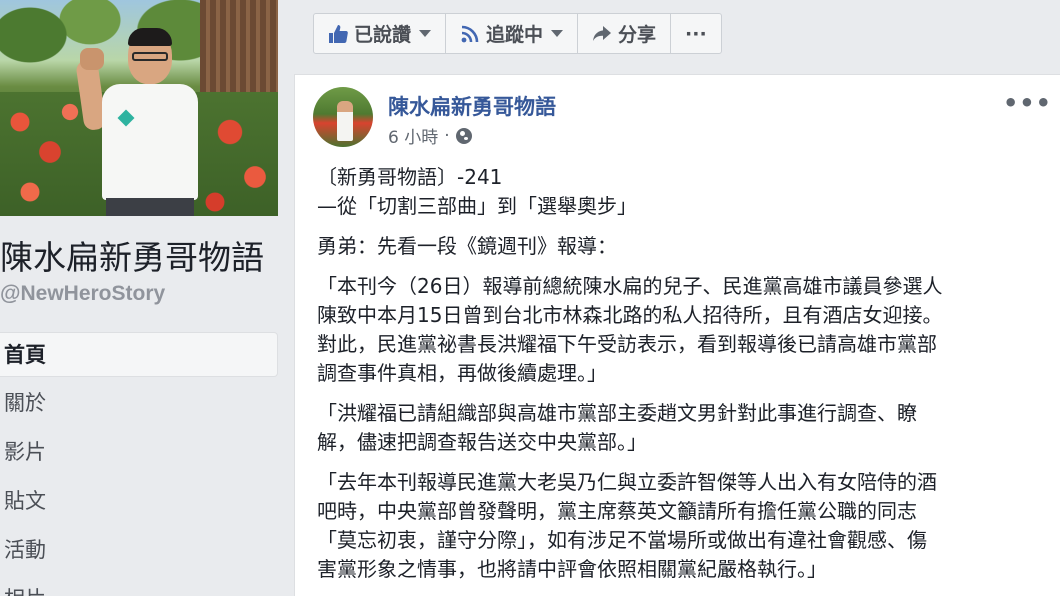 The width and height of the screenshot is (1060, 596). I want to click on post-line: 對此，民進黨祕書長洪耀福下午受訪表示，看到報導後已請高雄市黨部, so click(627, 344).